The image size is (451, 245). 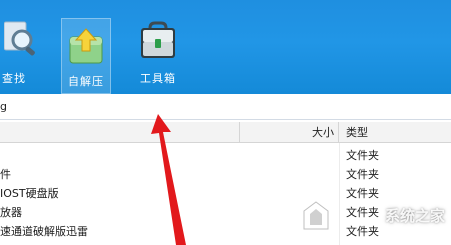 I want to click on file-list-header: 大小 类型, so click(x=225, y=132).